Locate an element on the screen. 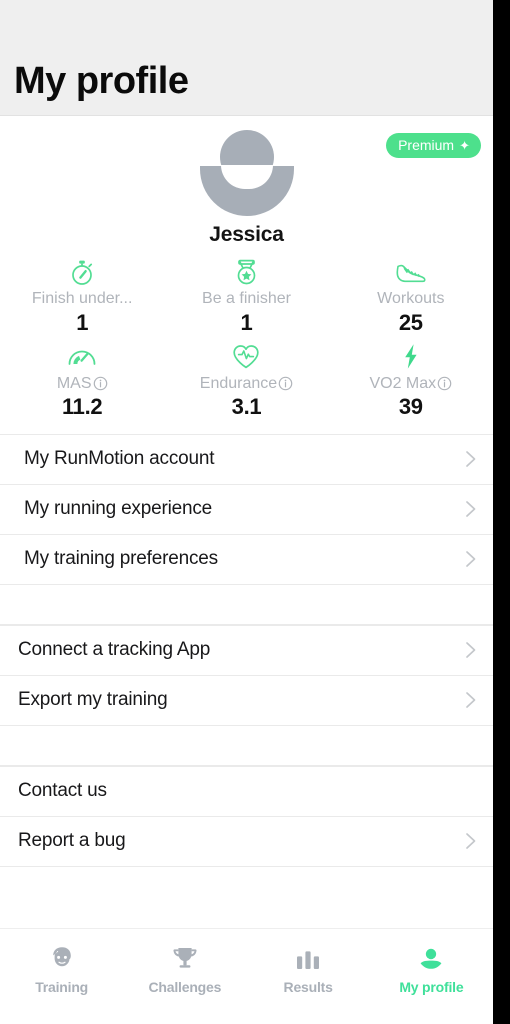  menu-item-my-training-preferences: My training preferences is located at coordinates (246, 559).